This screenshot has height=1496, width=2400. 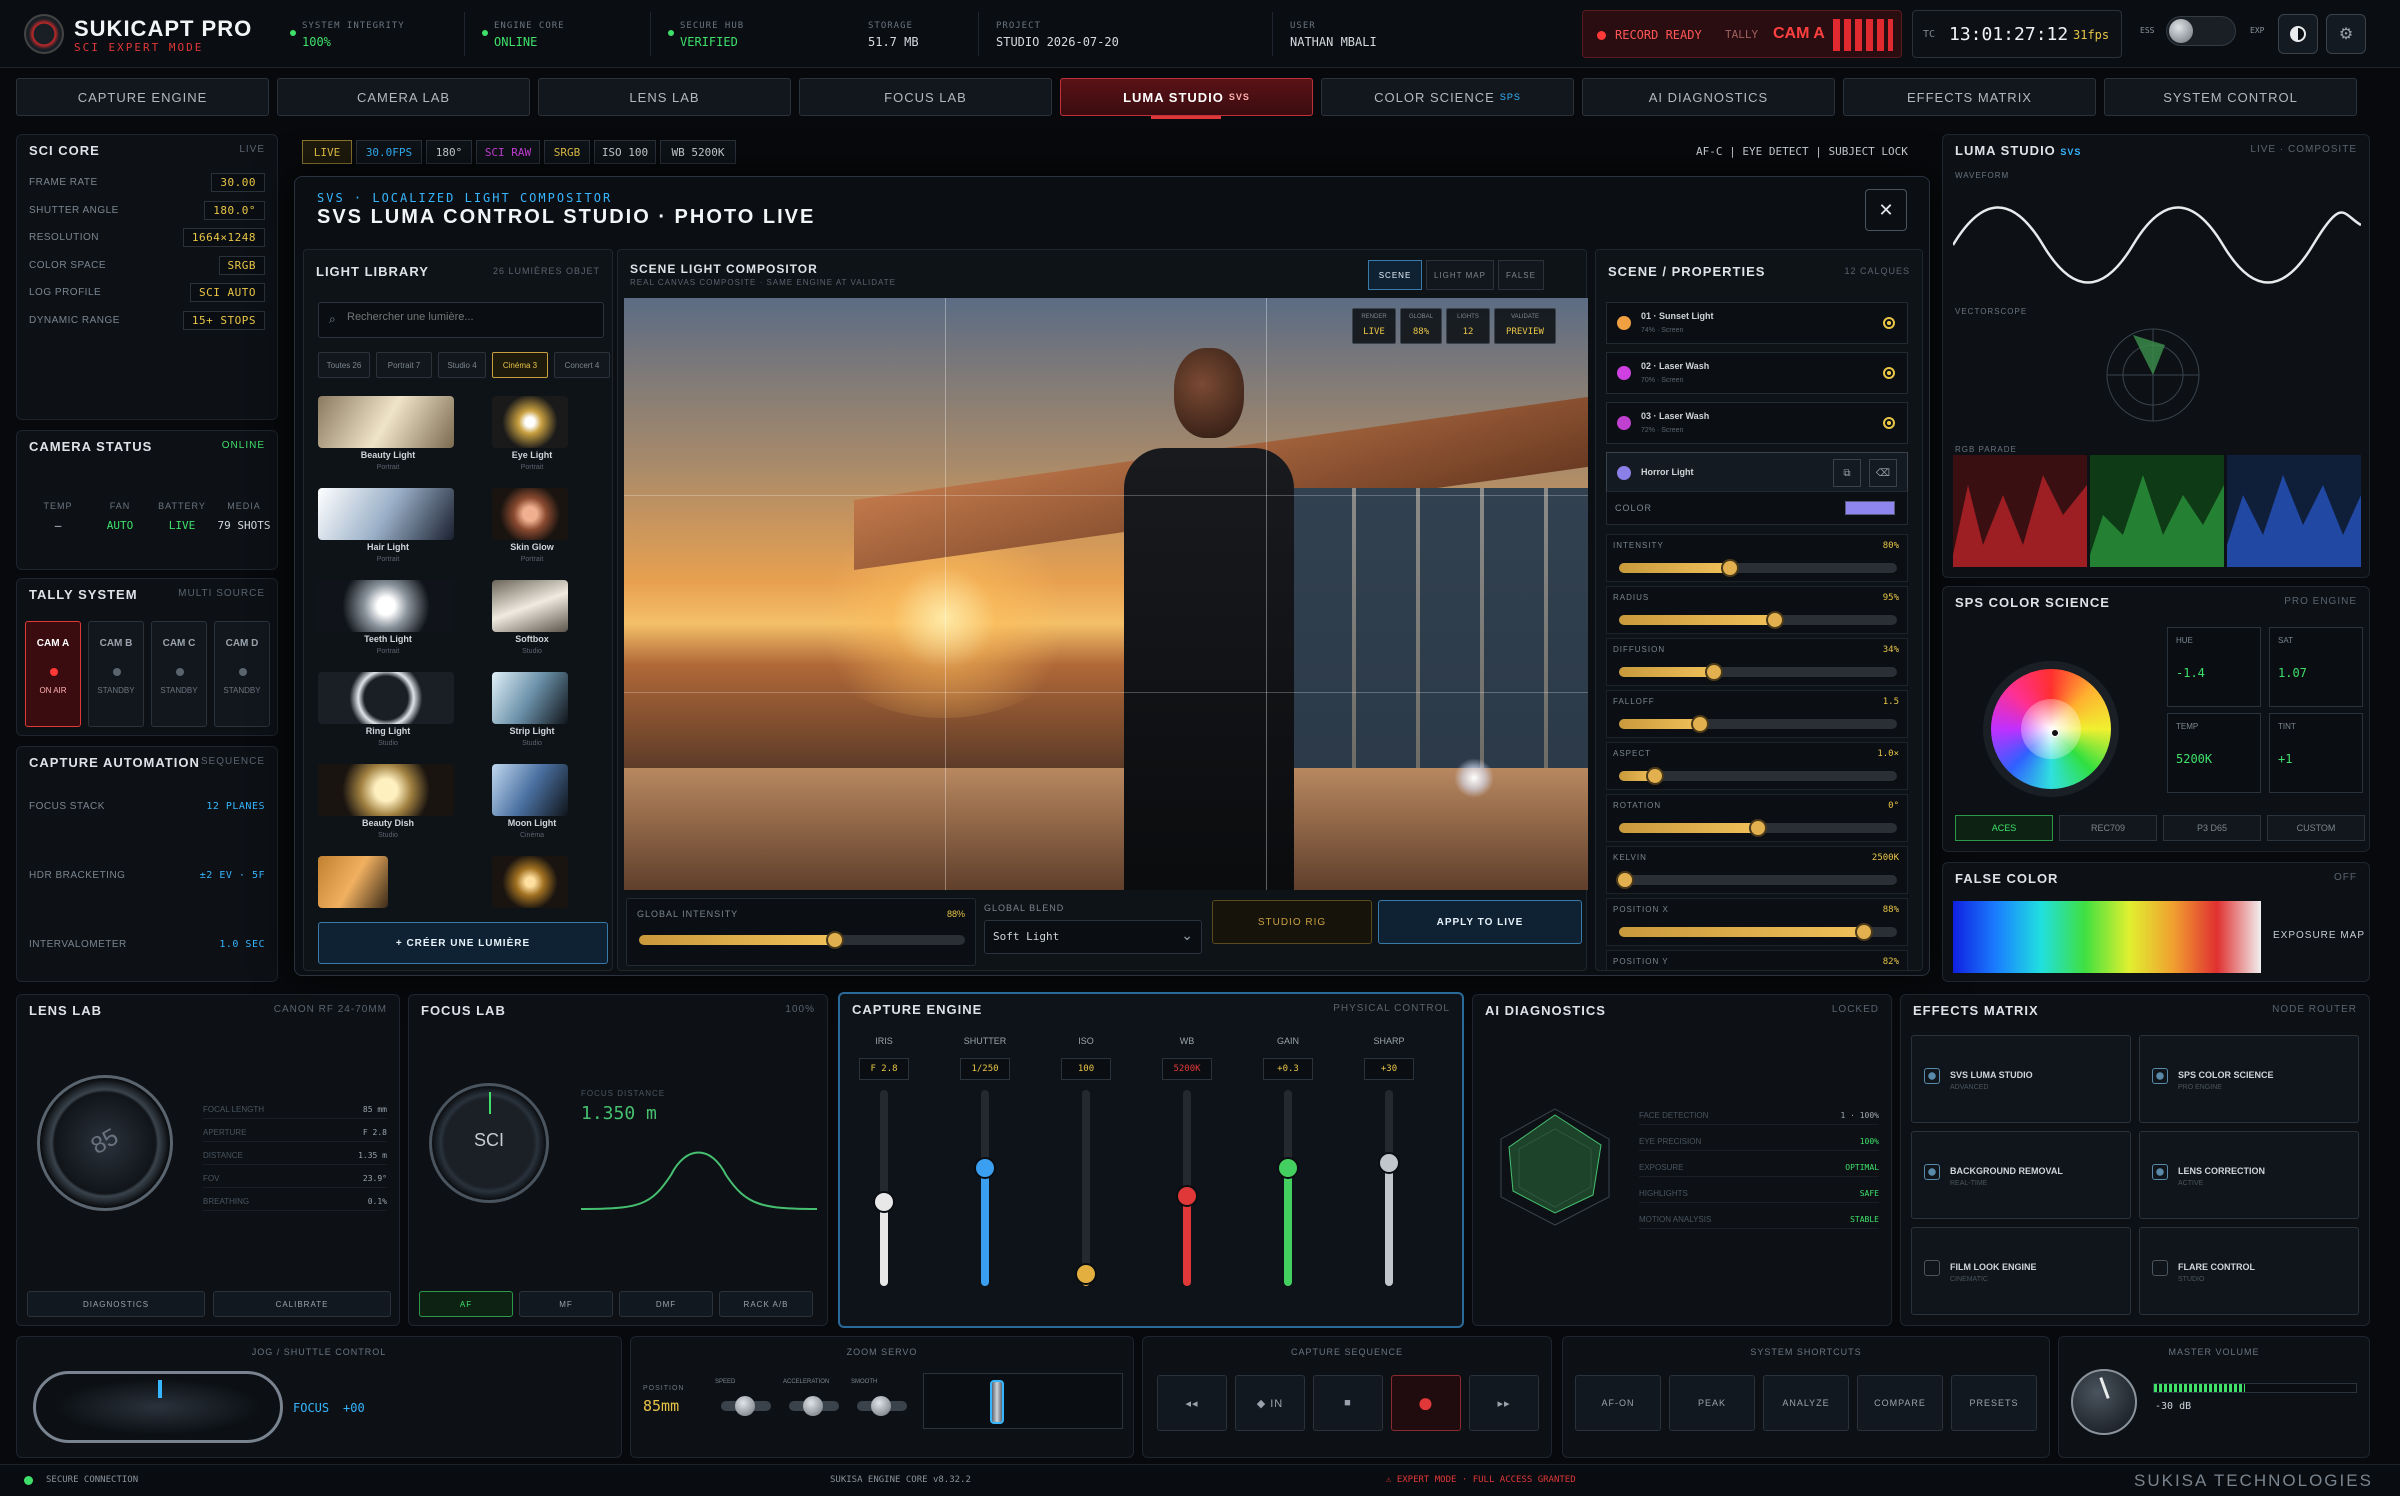 I want to click on library-filter: Cinéma 3, so click(x=520, y=365).